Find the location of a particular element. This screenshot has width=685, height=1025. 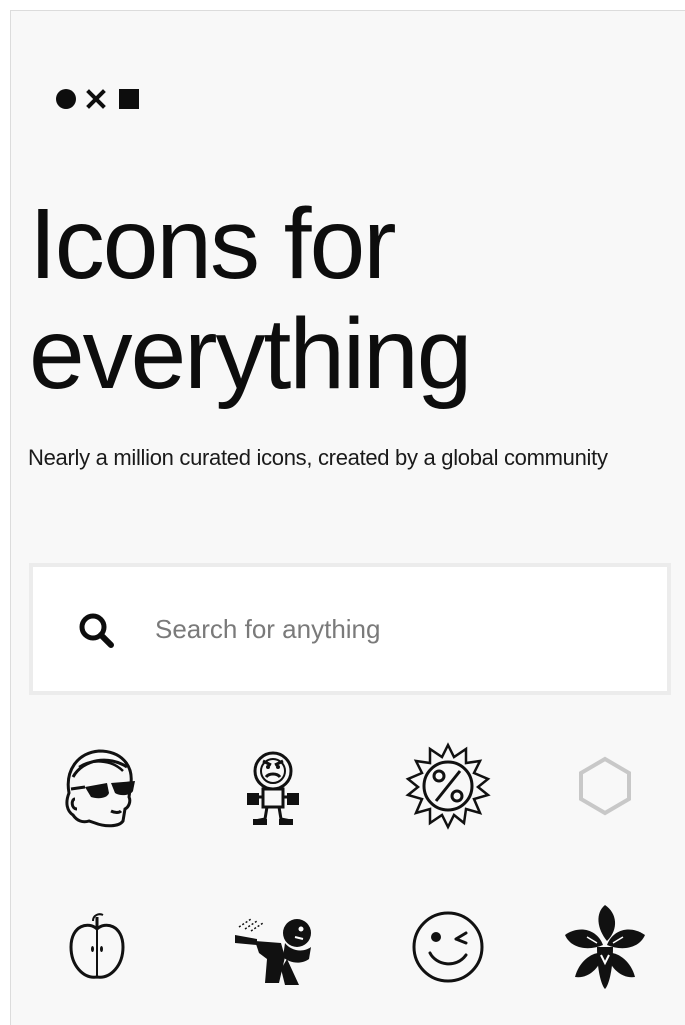

winking-face-icon is located at coordinates (448, 947).